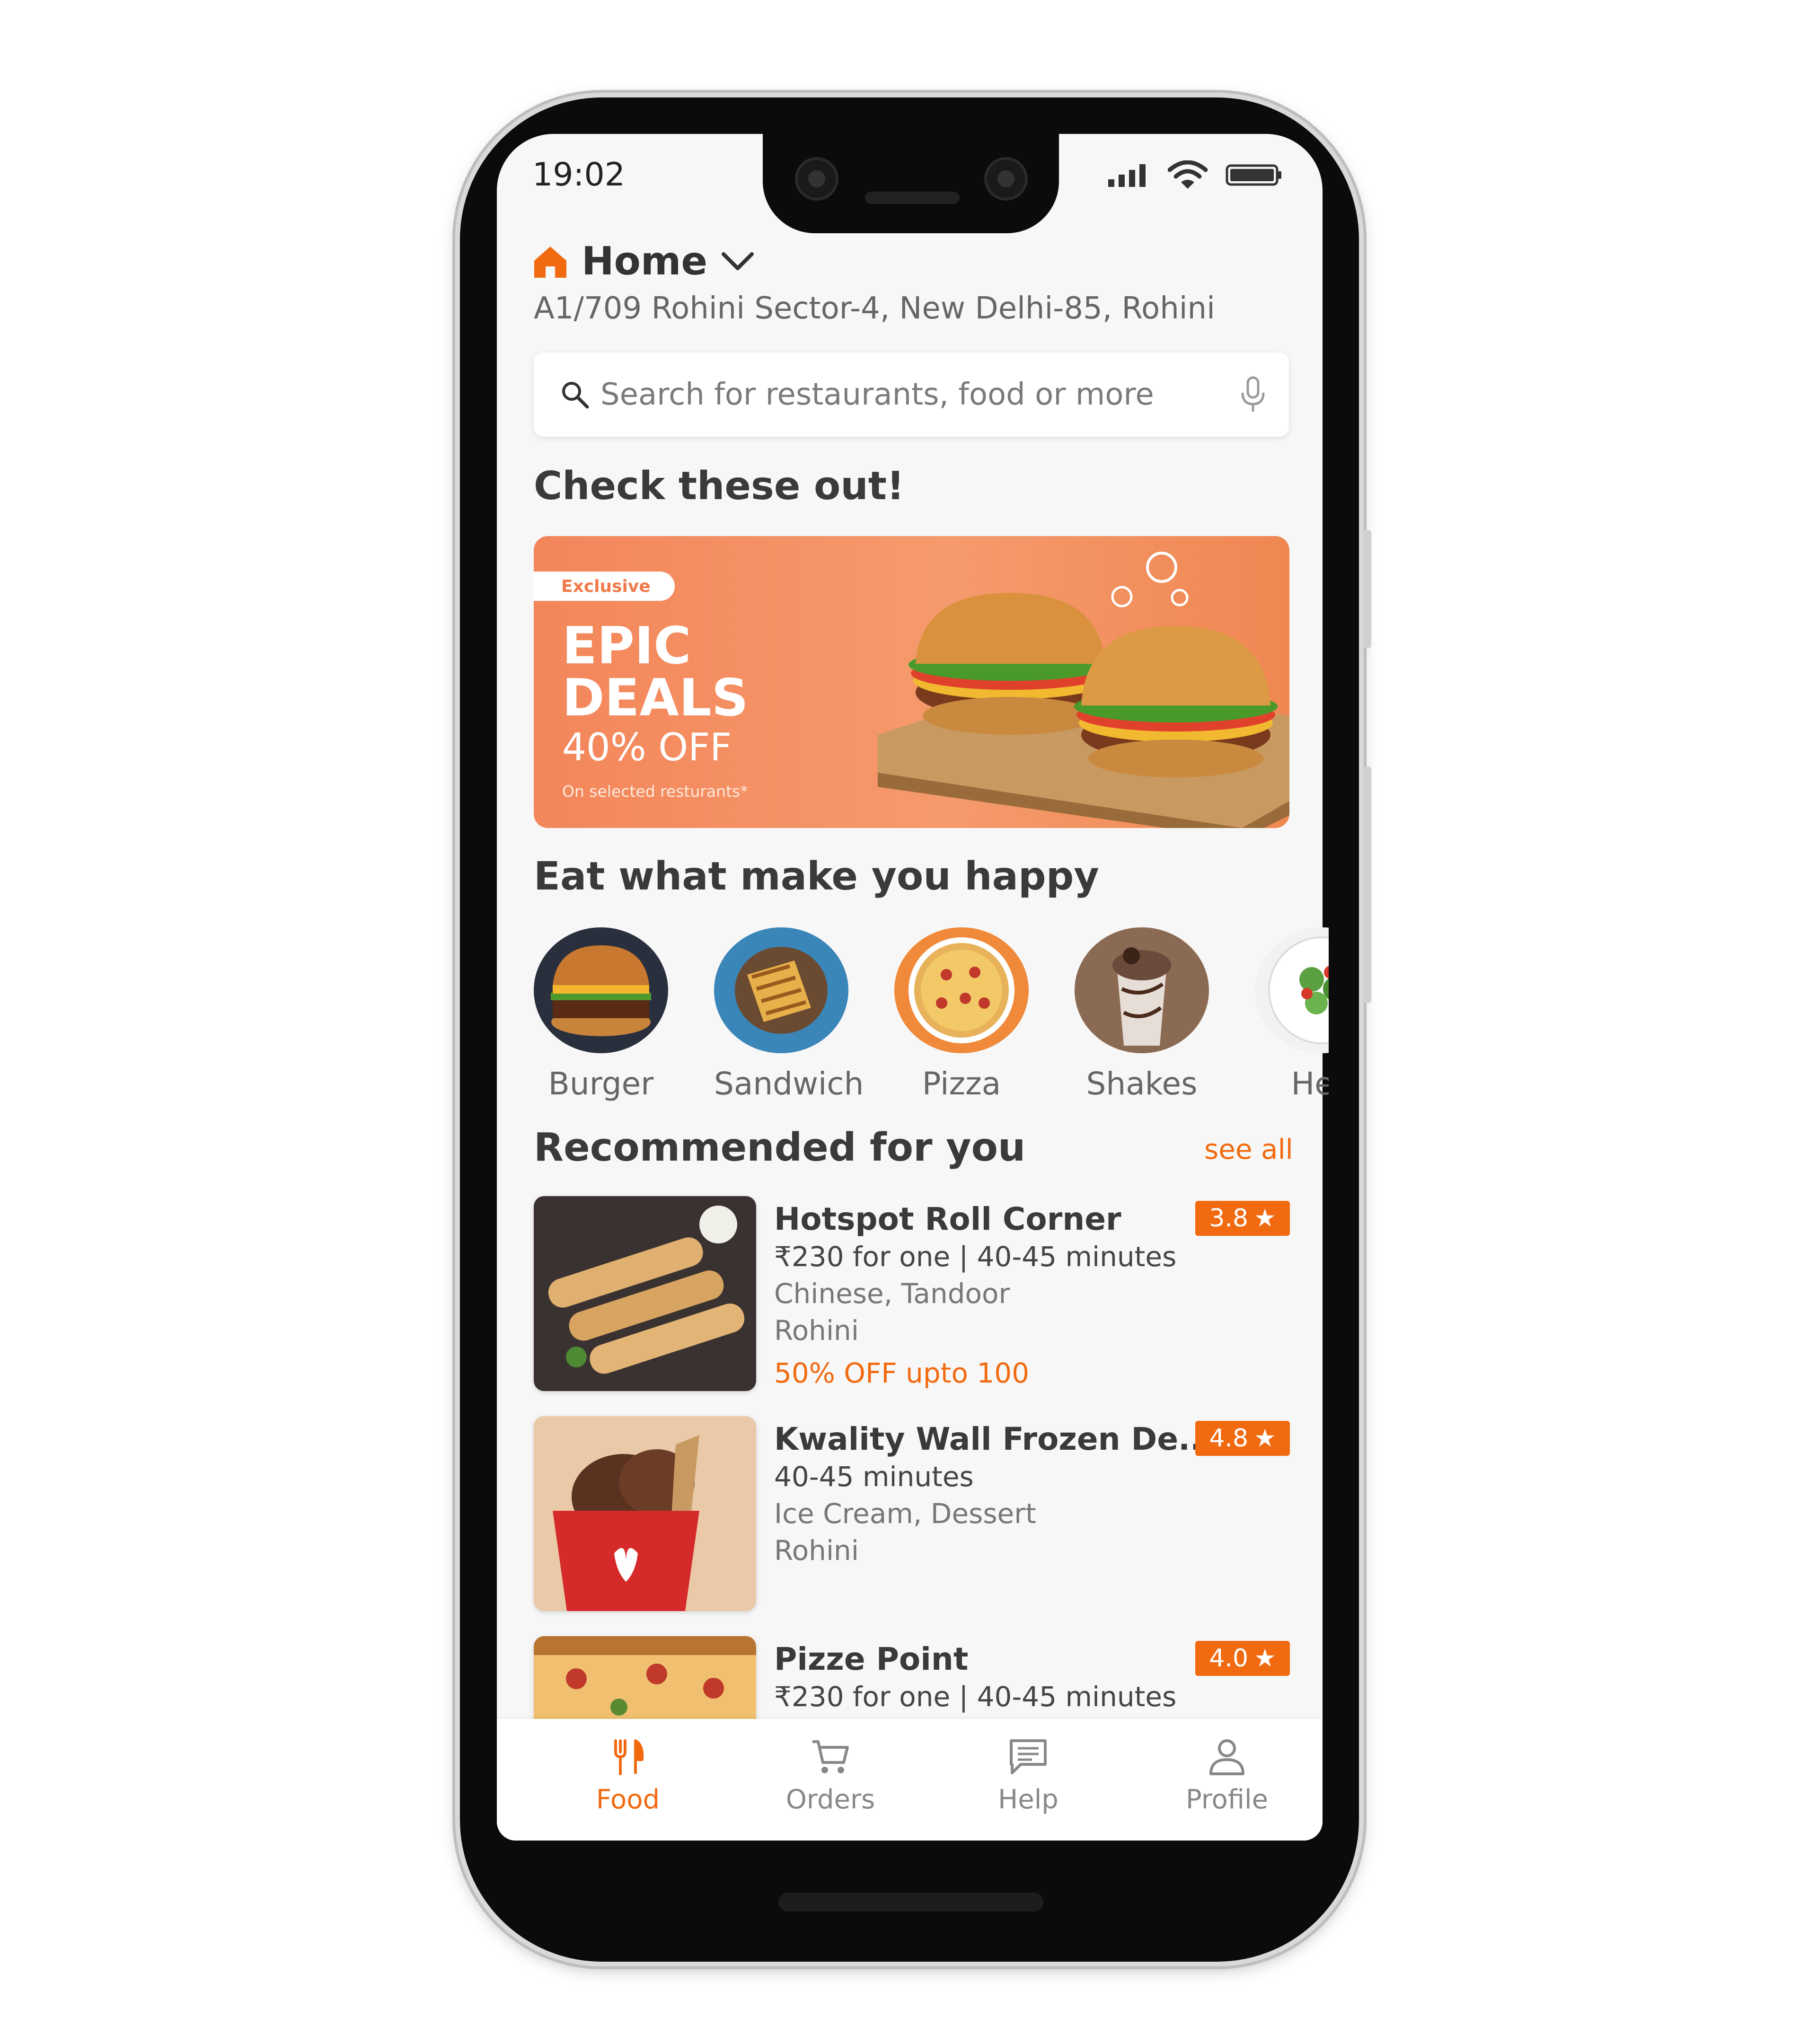 This screenshot has width=1817, height=2044. Describe the element at coordinates (655, 791) in the screenshot. I see `promo-note: On selected resturants*` at that location.